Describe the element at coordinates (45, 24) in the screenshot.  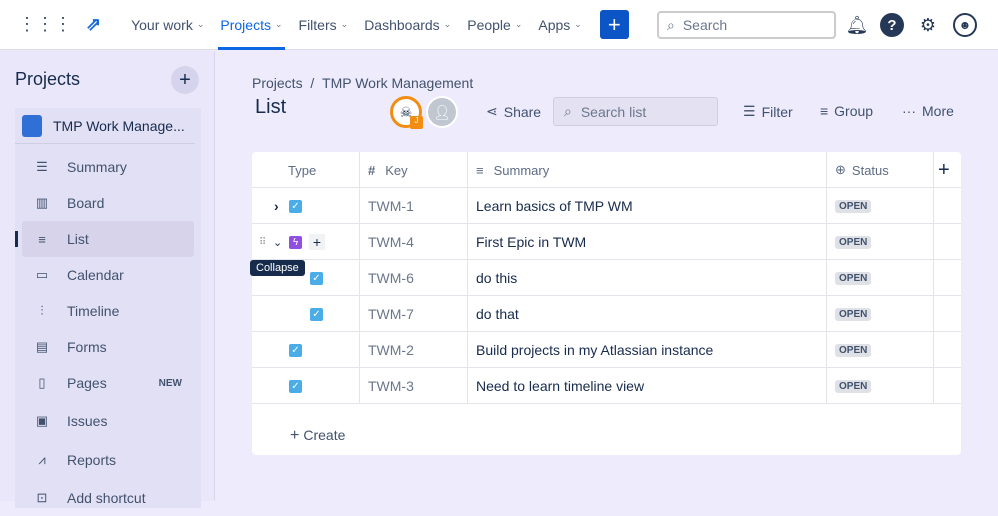
I see `app-switcher-icon: ⋮⋮⋮` at that location.